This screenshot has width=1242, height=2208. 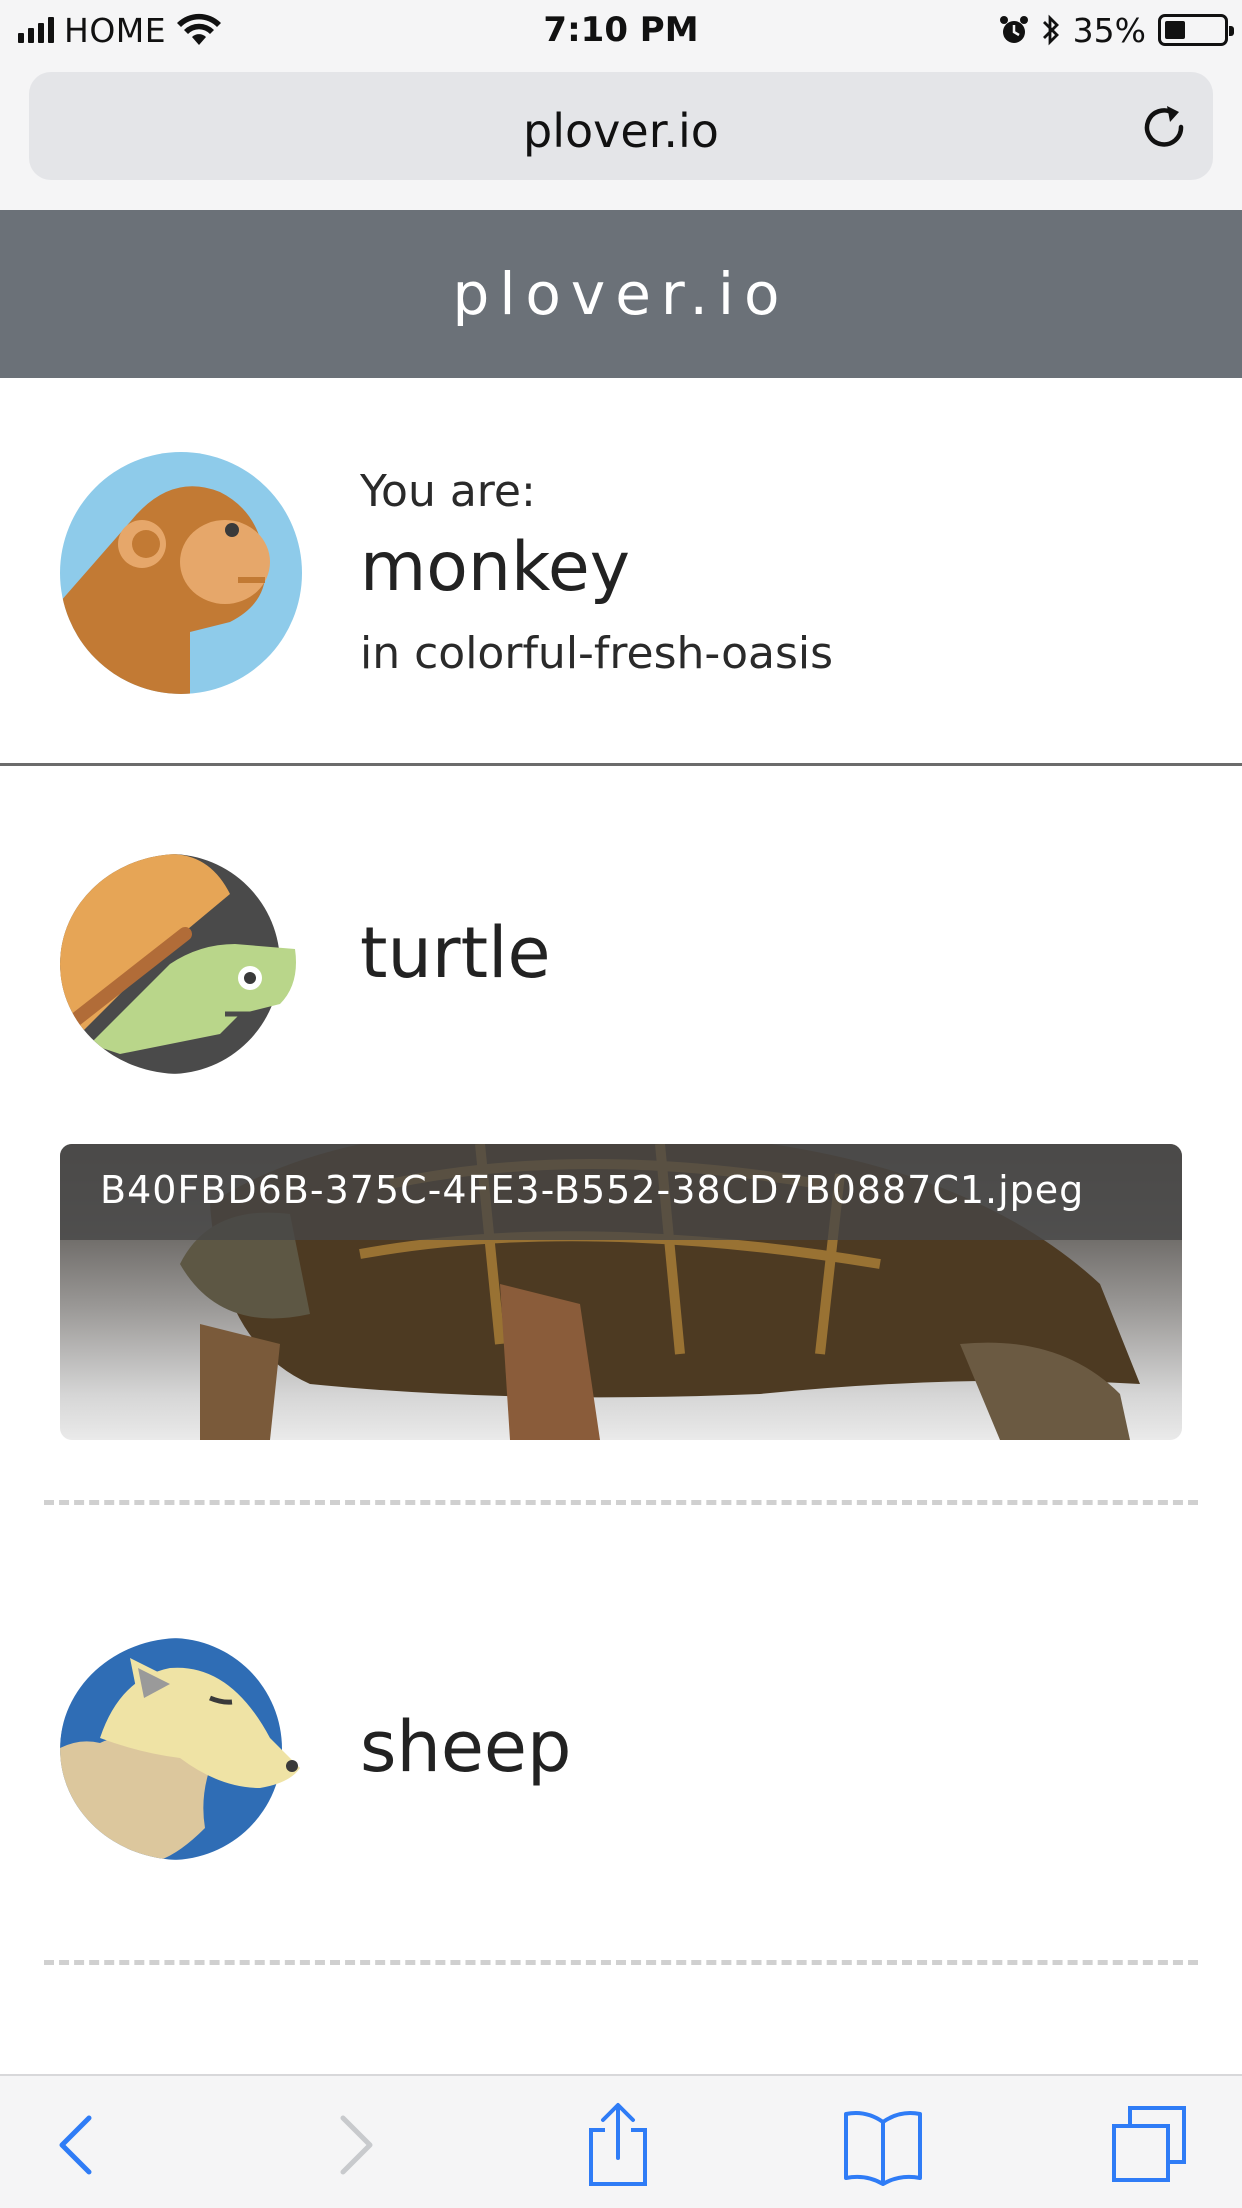 I want to click on browser-toolbar, so click(x=621, y=2141).